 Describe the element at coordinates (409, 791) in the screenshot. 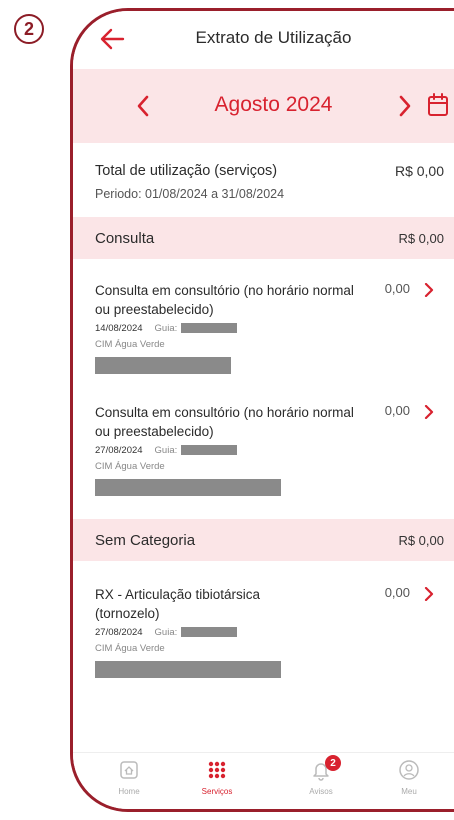

I see `nav-label: Meu` at that location.